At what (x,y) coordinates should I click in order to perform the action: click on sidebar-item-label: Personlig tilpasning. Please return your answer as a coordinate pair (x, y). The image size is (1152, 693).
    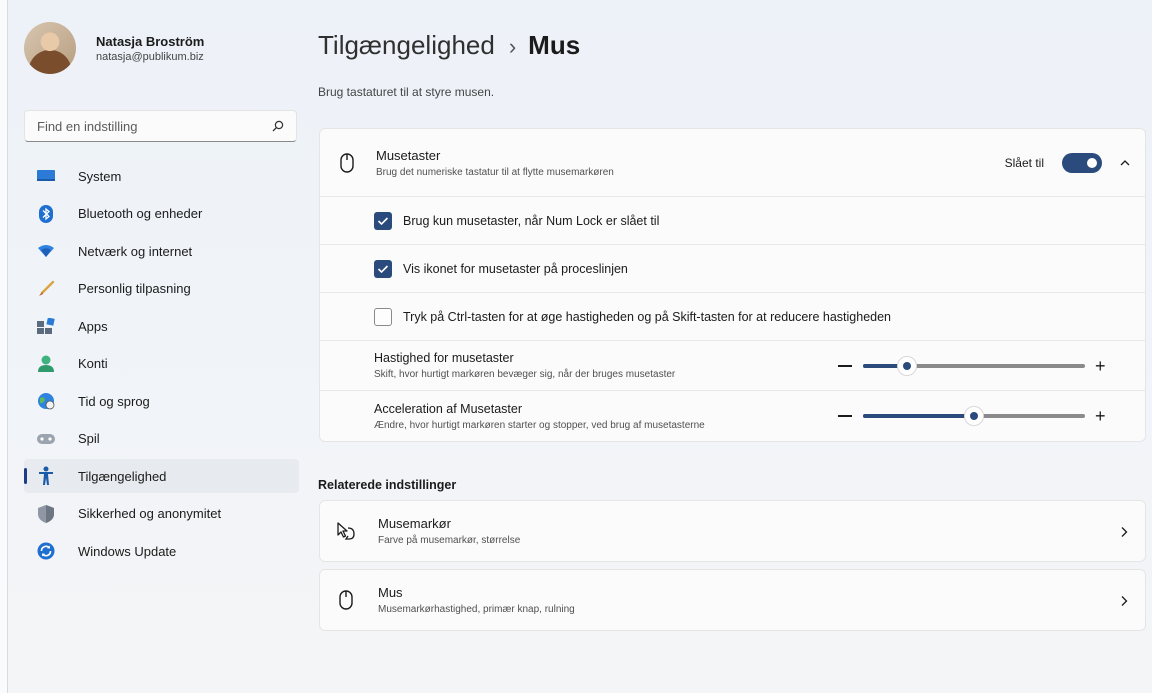
    Looking at the image, I should click on (134, 288).